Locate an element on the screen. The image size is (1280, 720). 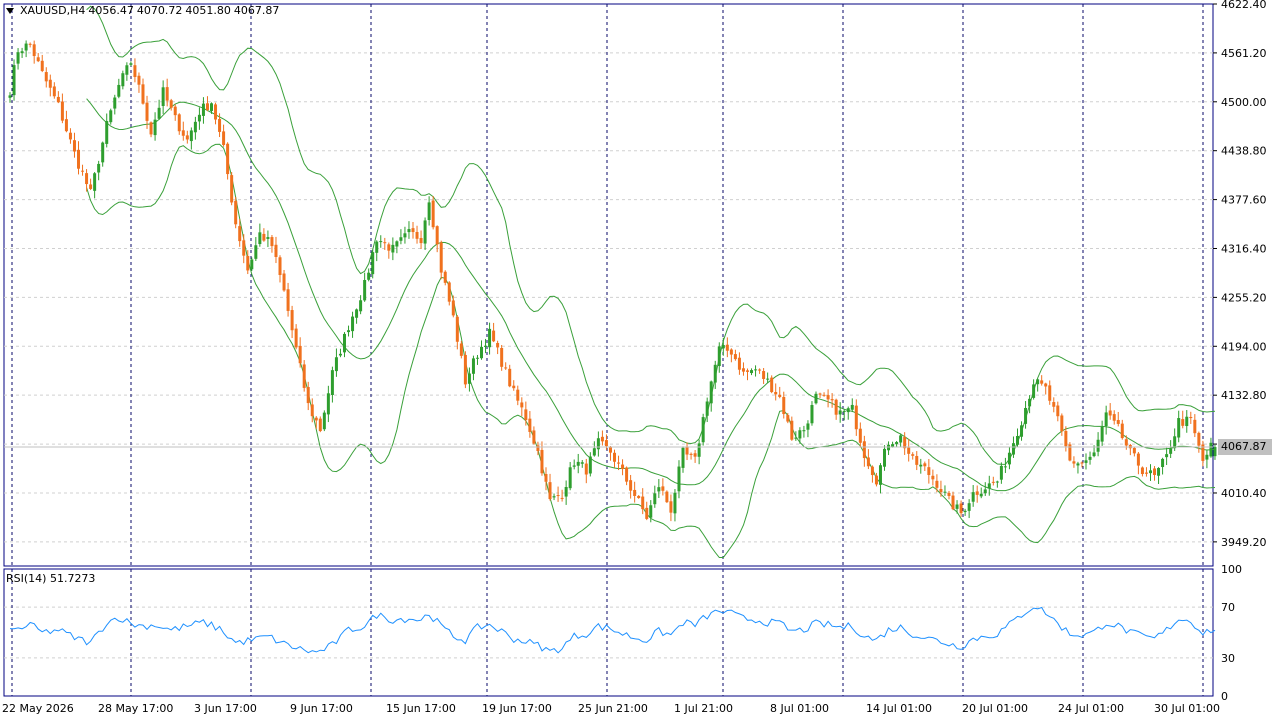
rsi-tick-label: 70 is located at coordinates (1228, 607).